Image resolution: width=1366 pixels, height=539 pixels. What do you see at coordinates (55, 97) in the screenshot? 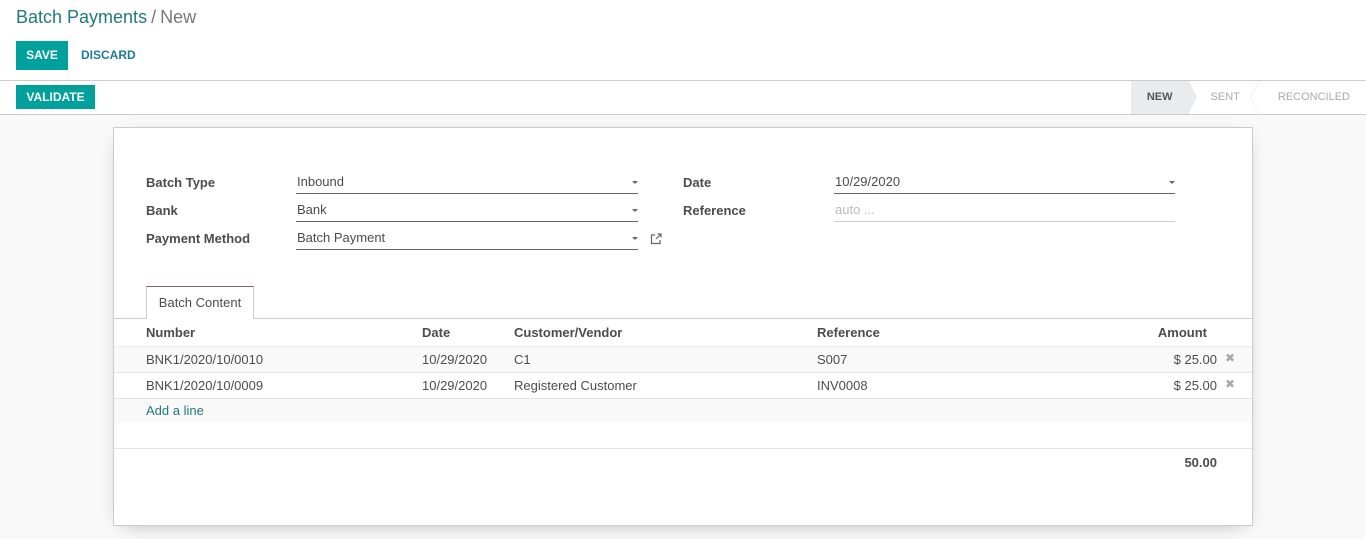
I see `validate-button: VALIDATE` at bounding box center [55, 97].